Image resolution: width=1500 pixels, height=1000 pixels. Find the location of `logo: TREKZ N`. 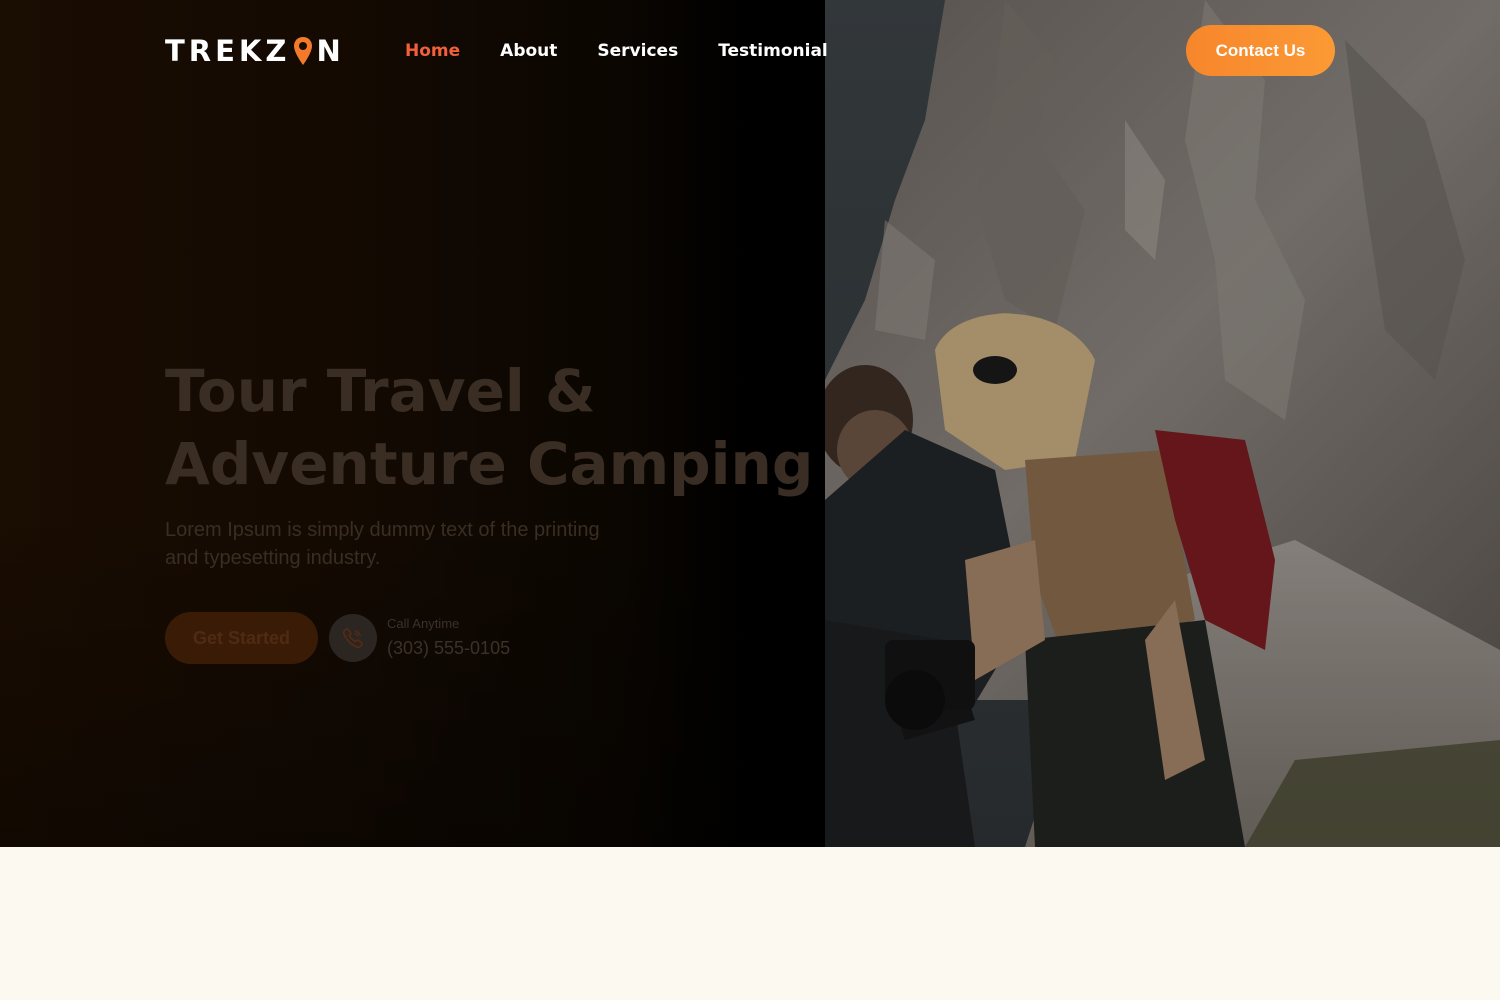

logo: TREKZ N is located at coordinates (255, 51).